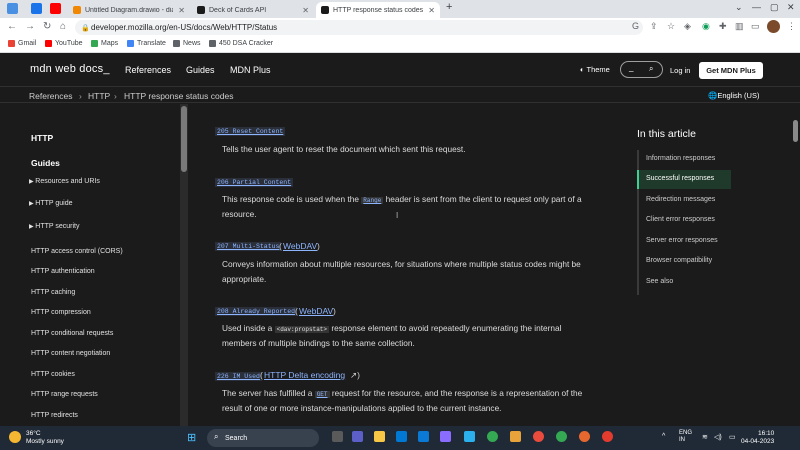  I want to click on bookmark-star-icon: ☆, so click(671, 26).